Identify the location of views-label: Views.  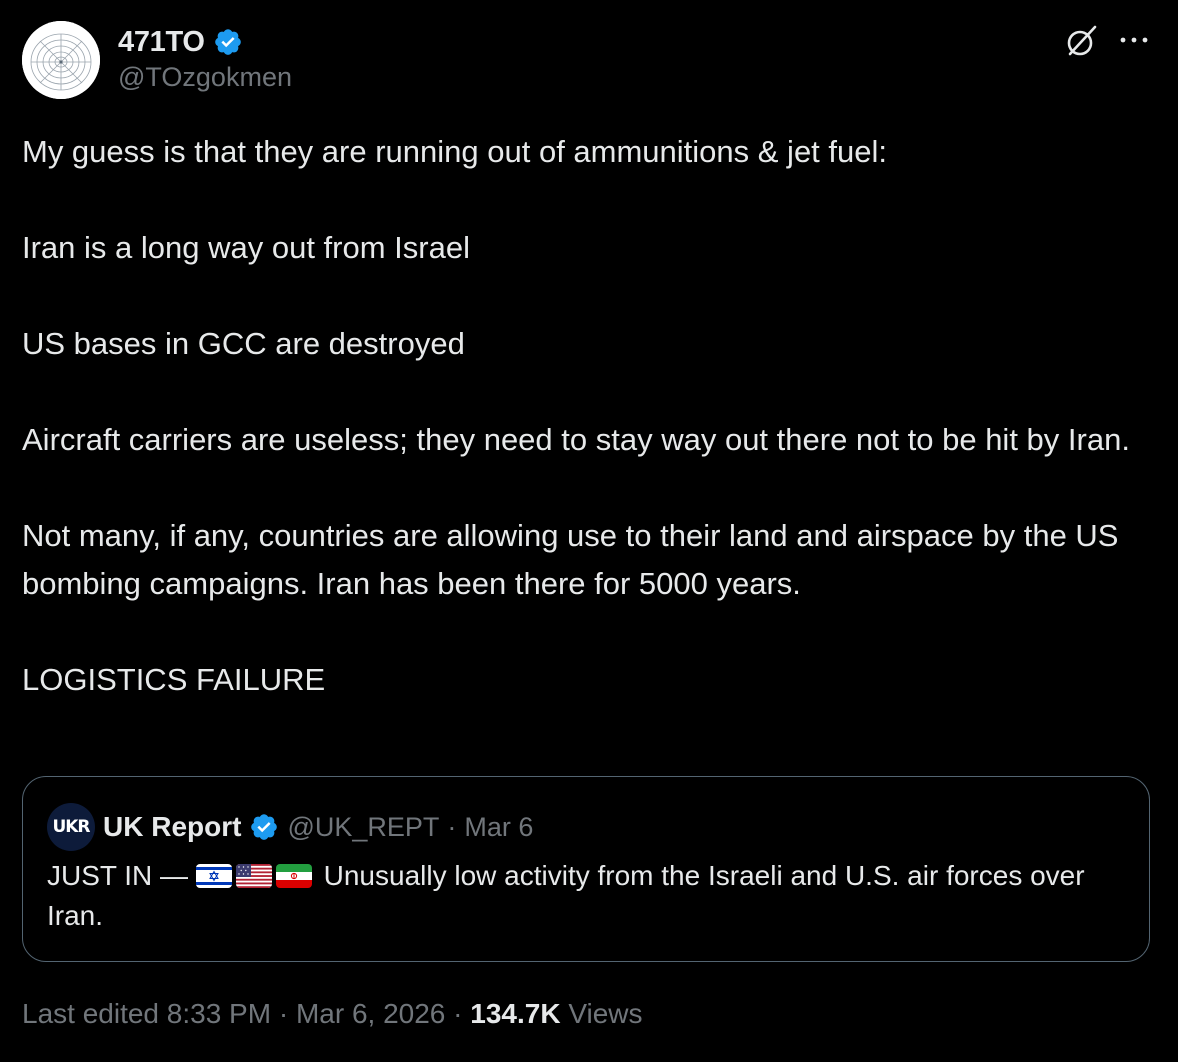
(605, 1013).